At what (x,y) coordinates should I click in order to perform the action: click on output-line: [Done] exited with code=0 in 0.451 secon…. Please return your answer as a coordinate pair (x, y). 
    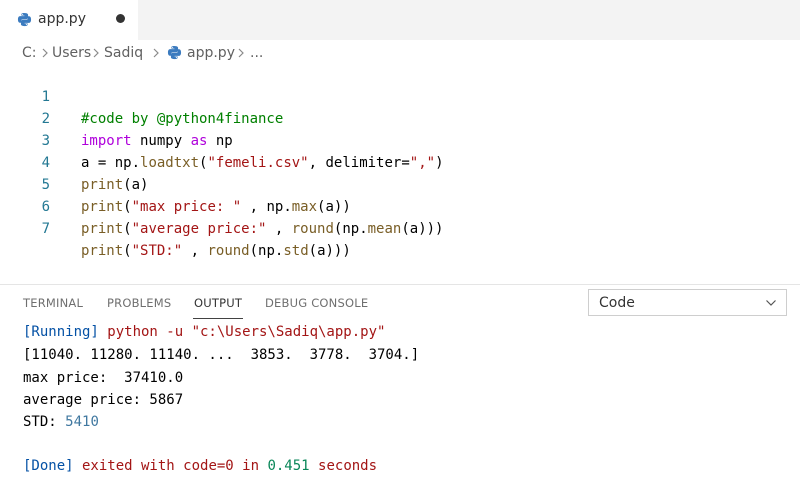
    Looking at the image, I should click on (200, 466).